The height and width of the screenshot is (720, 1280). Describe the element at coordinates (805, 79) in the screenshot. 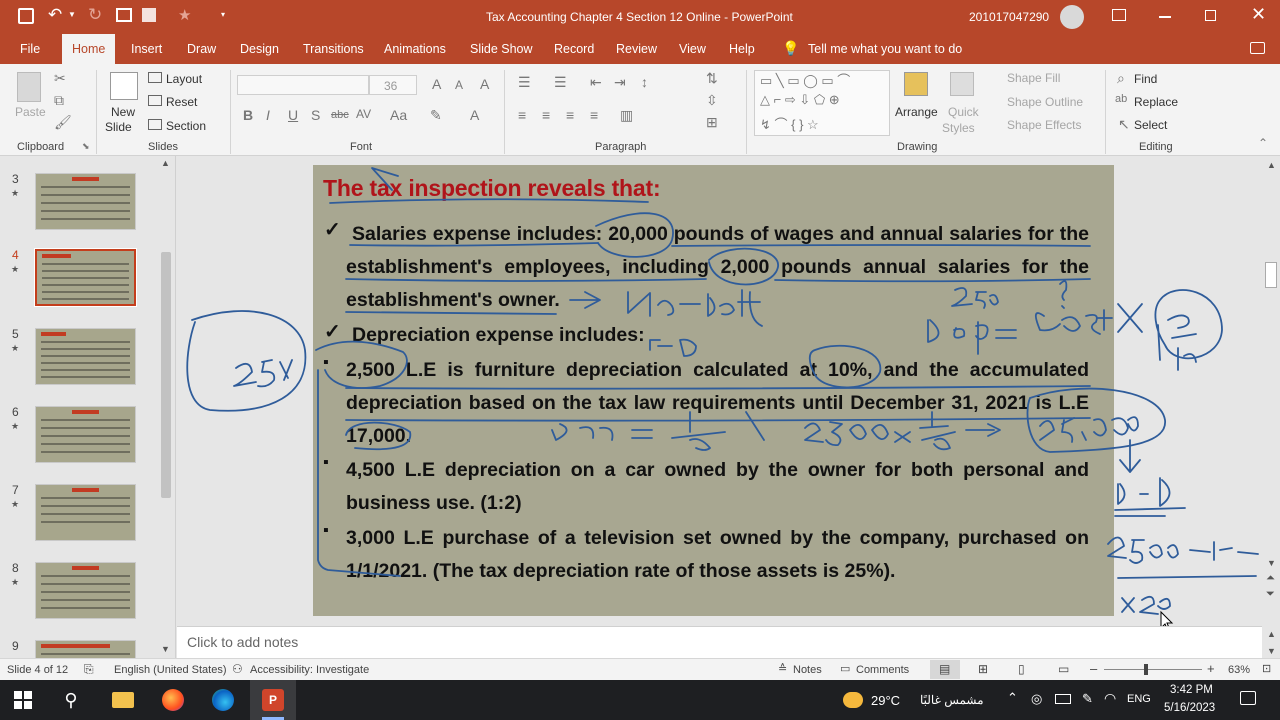

I see `shape-rectangle-icon: ▭ ╲ ▭ ◯ ▭ ⌒` at that location.